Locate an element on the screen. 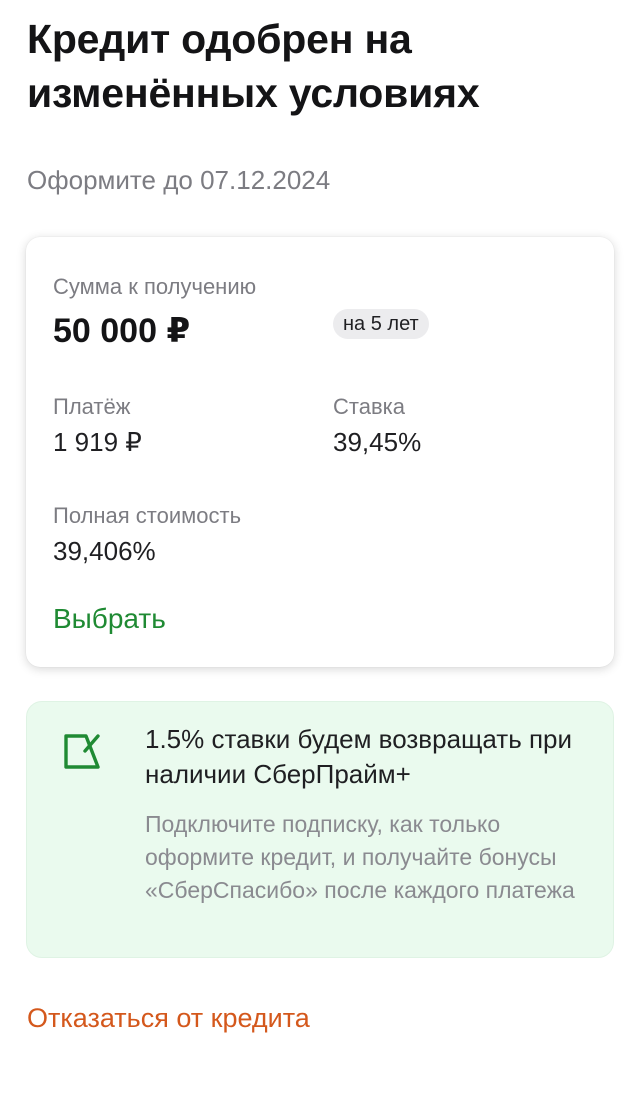 The height and width of the screenshot is (1106, 640). rate-value: 39,45% is located at coordinates (377, 442).